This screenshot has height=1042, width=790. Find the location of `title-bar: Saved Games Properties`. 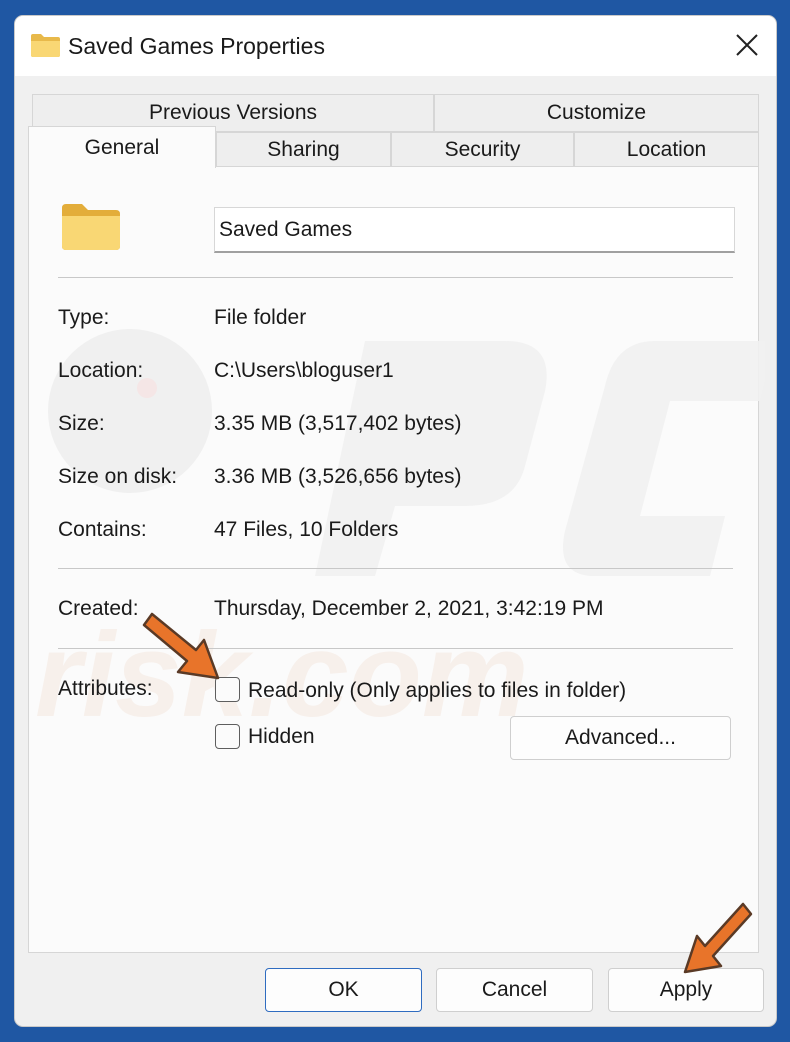

title-bar: Saved Games Properties is located at coordinates (395, 46).